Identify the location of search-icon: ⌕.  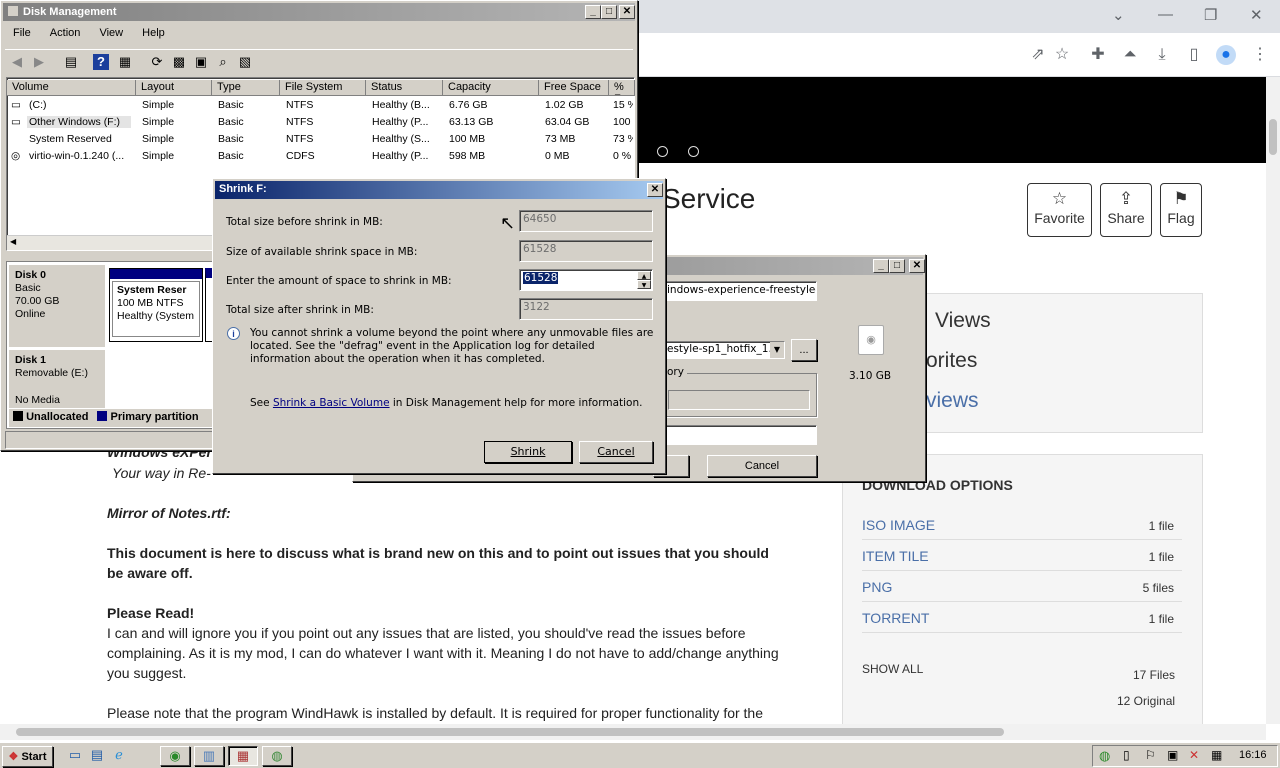
(223, 62).